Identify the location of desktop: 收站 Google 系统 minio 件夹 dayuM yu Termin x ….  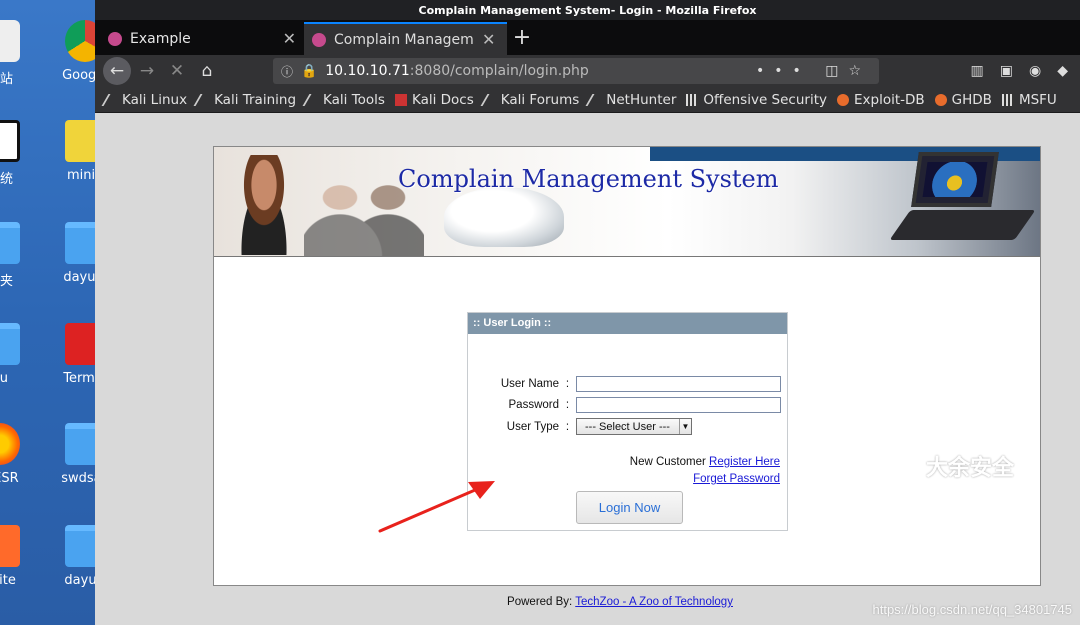
(50, 312).